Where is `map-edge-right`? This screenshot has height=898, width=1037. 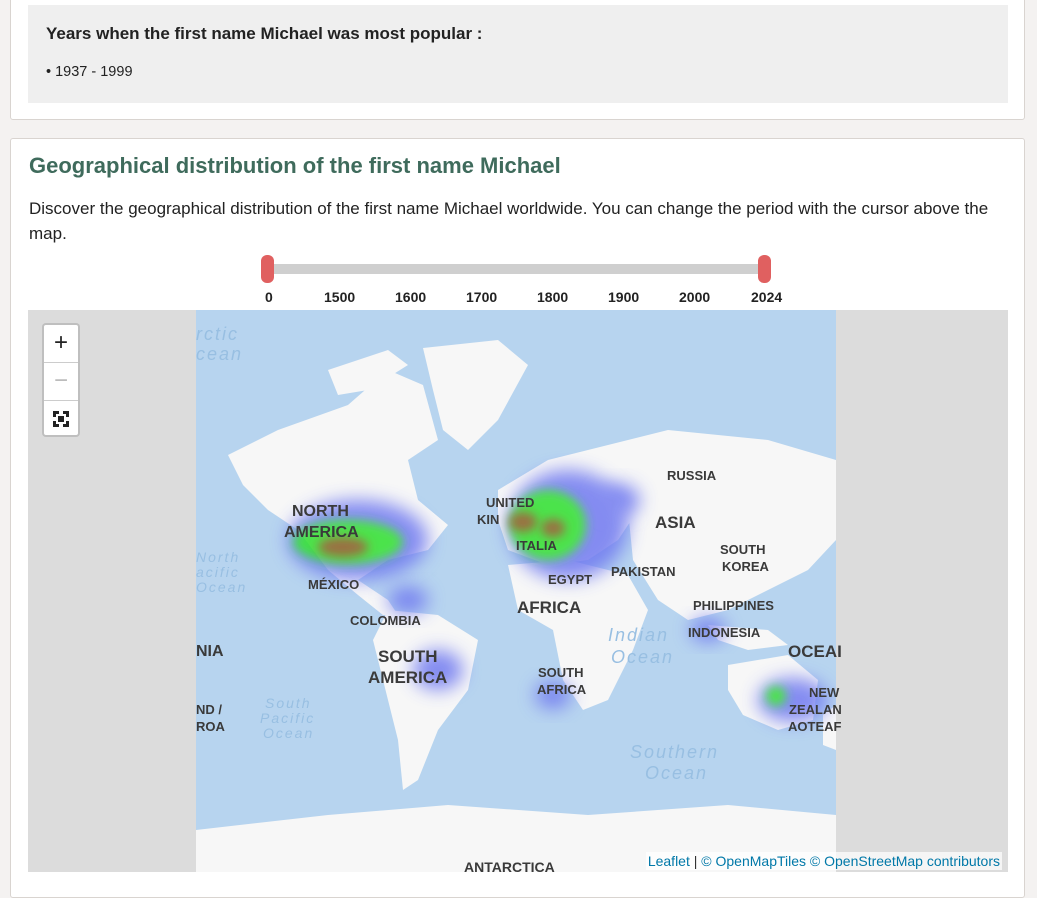 map-edge-right is located at coordinates (922, 591).